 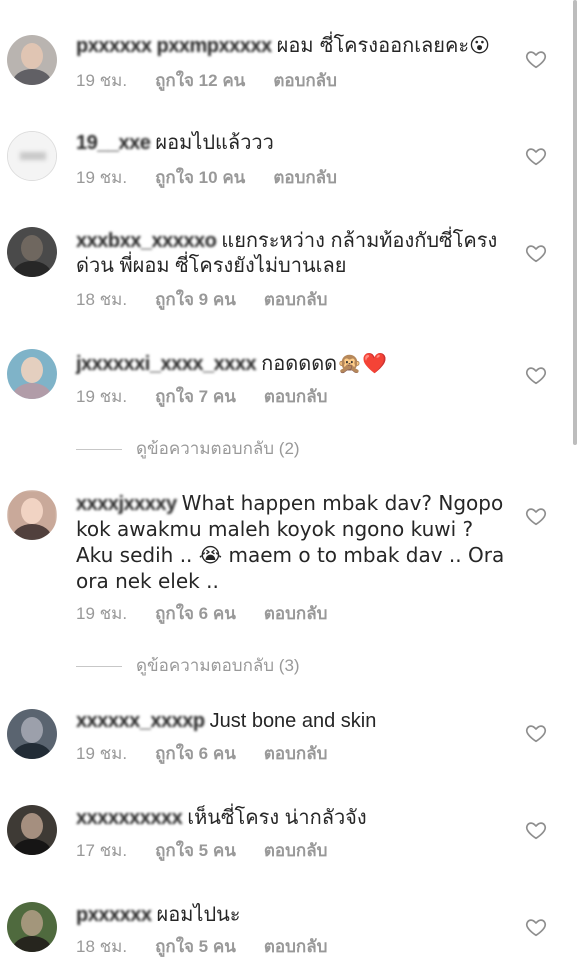 What do you see at coordinates (166, 364) in the screenshot?
I see `comment-username: jxxxxxxi_xxxx_xxxx` at bounding box center [166, 364].